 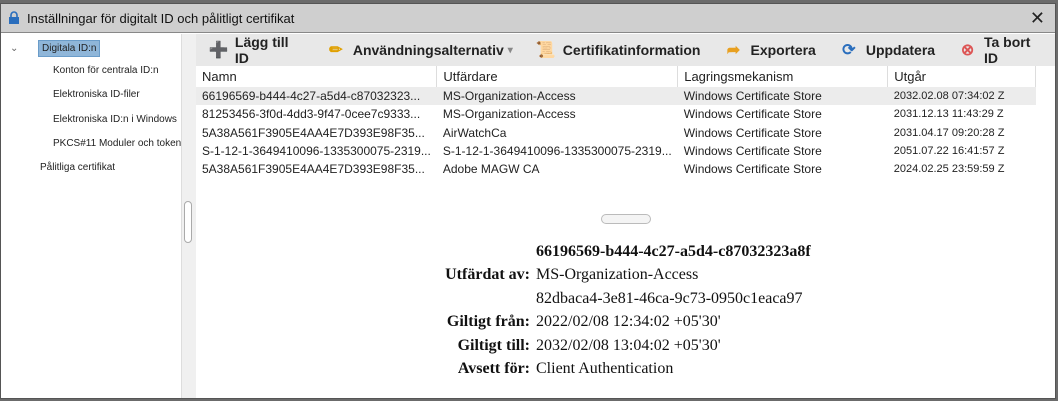 I want to click on add-id-button: ➕ Lägg till ID, so click(x=255, y=50).